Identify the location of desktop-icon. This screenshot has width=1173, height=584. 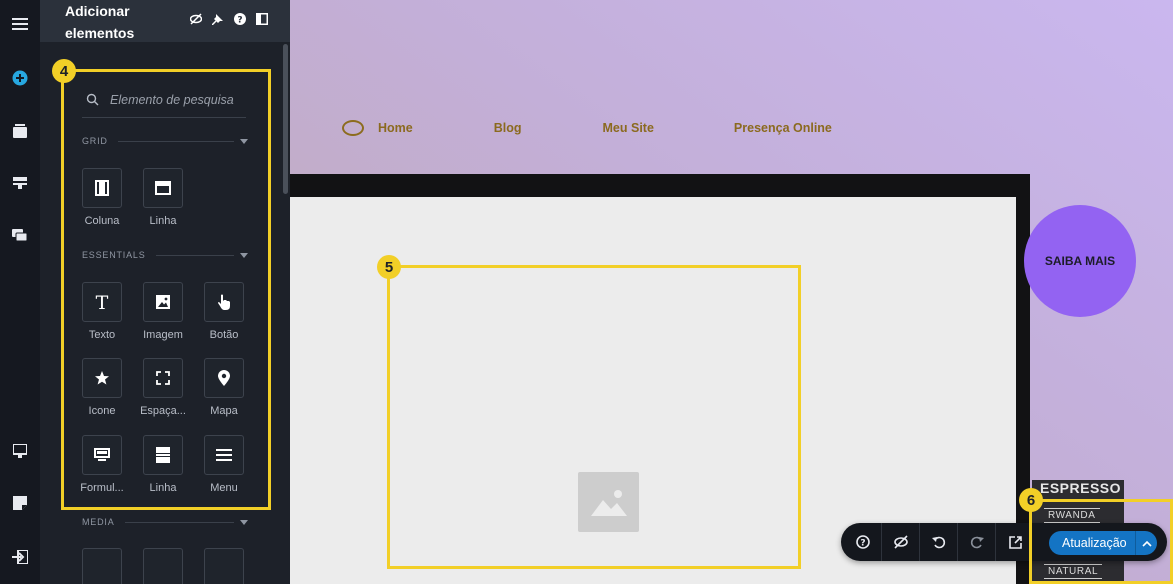
(20, 451).